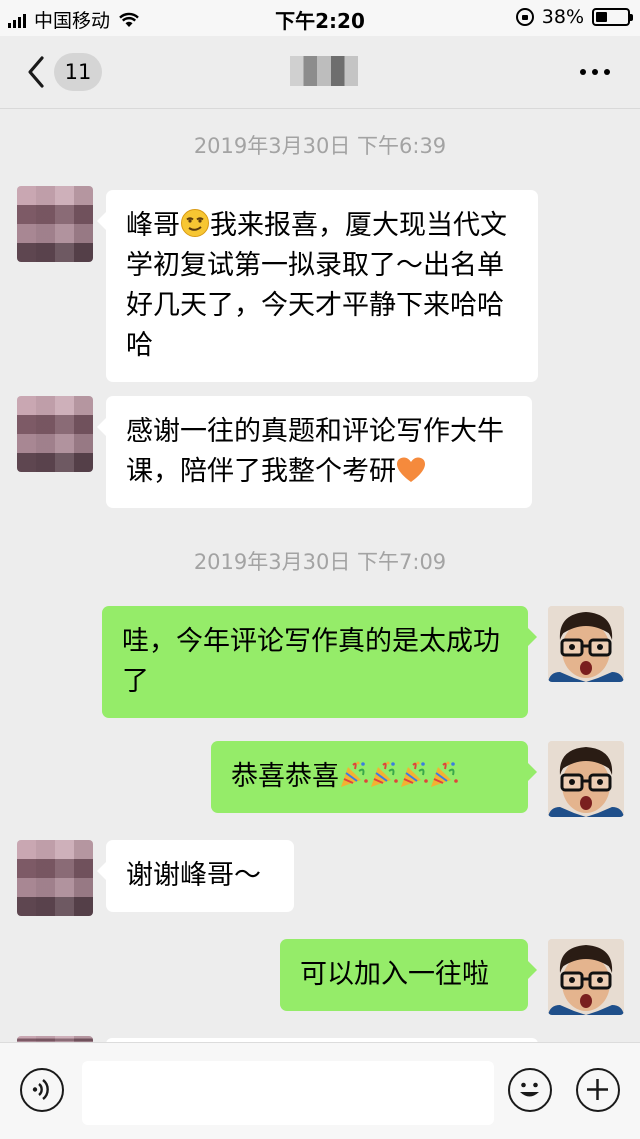 The image size is (640, 1139). What do you see at coordinates (288, 1093) in the screenshot?
I see `message-input` at bounding box center [288, 1093].